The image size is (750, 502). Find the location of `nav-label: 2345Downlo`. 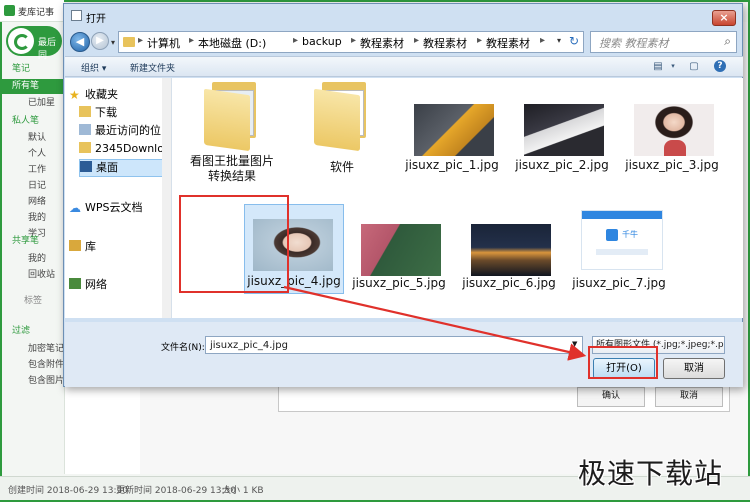

nav-label: 2345Downlo is located at coordinates (129, 148).